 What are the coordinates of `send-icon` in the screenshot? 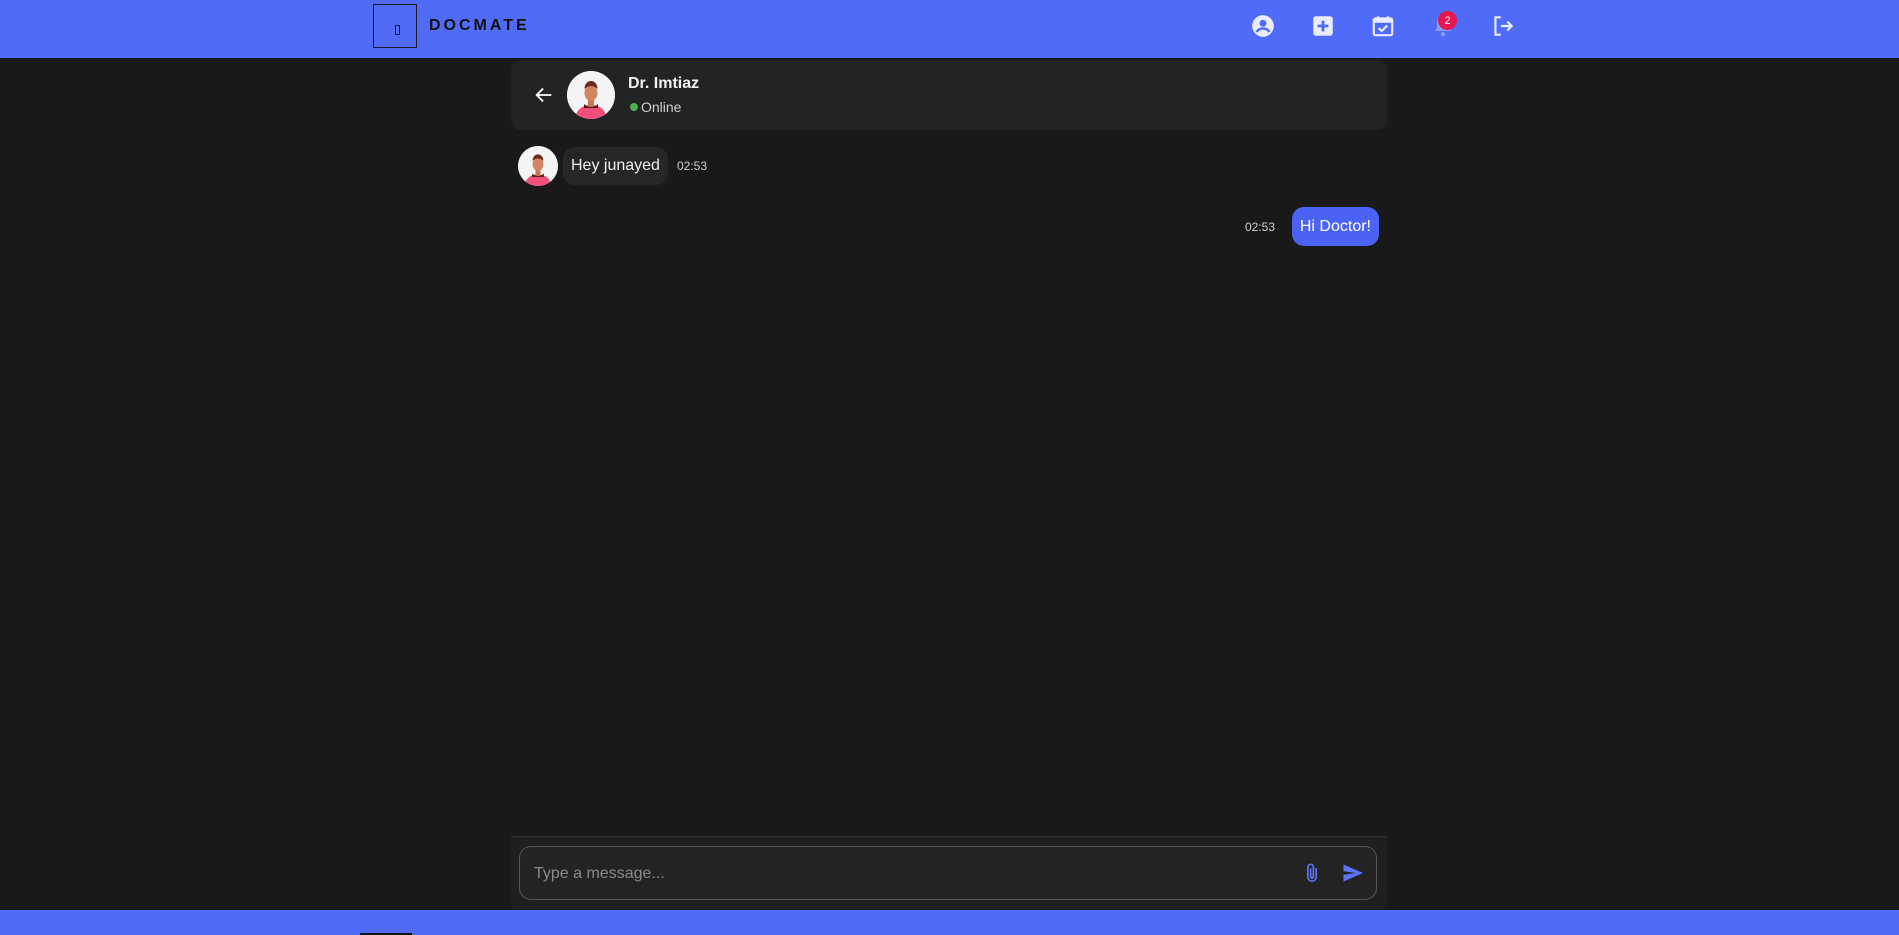 It's located at (1353, 873).